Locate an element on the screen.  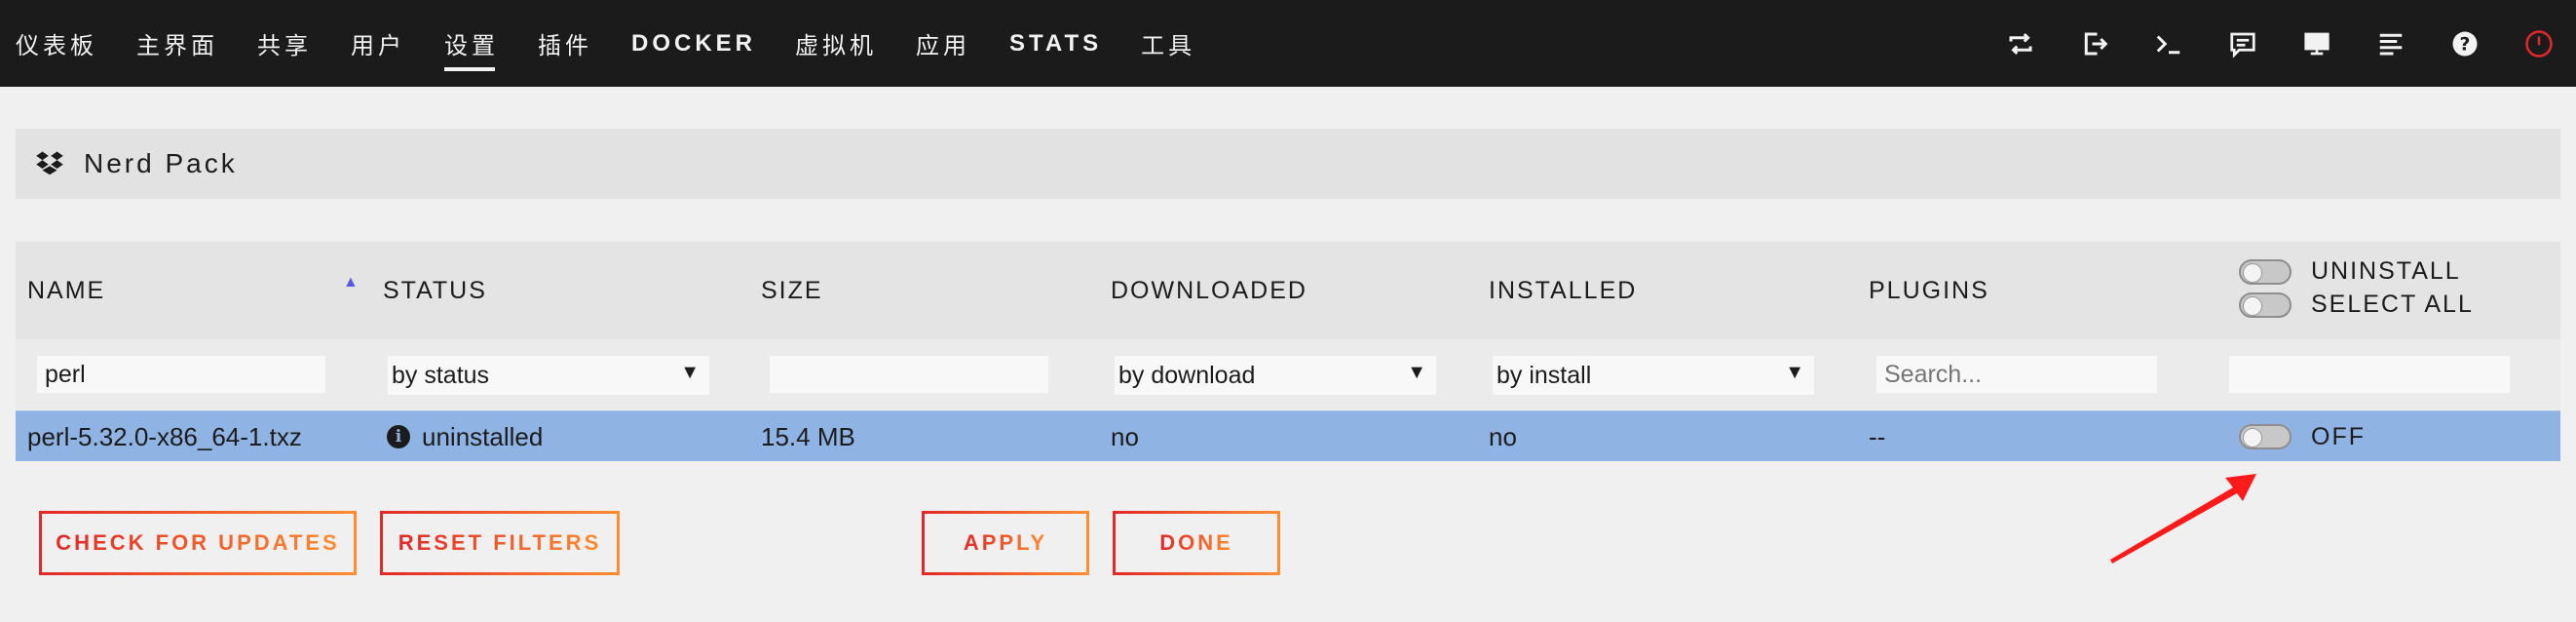
terminal-icon is located at coordinates (2169, 43).